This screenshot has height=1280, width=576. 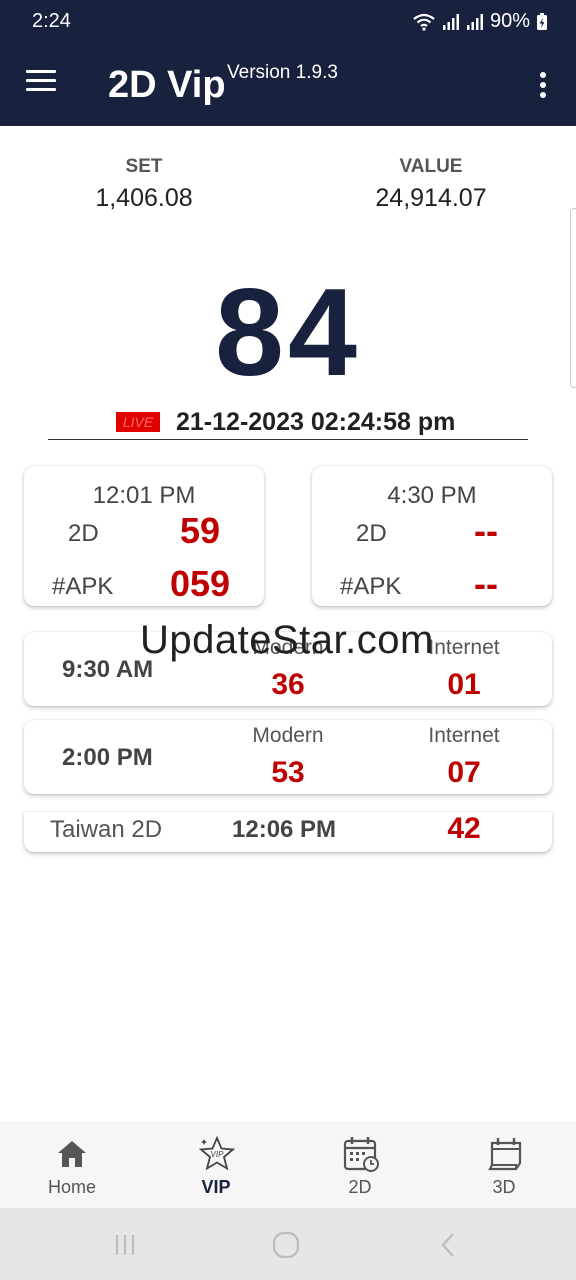 What do you see at coordinates (287, 640) in the screenshot?
I see `watermark: UpdateStar.com` at bounding box center [287, 640].